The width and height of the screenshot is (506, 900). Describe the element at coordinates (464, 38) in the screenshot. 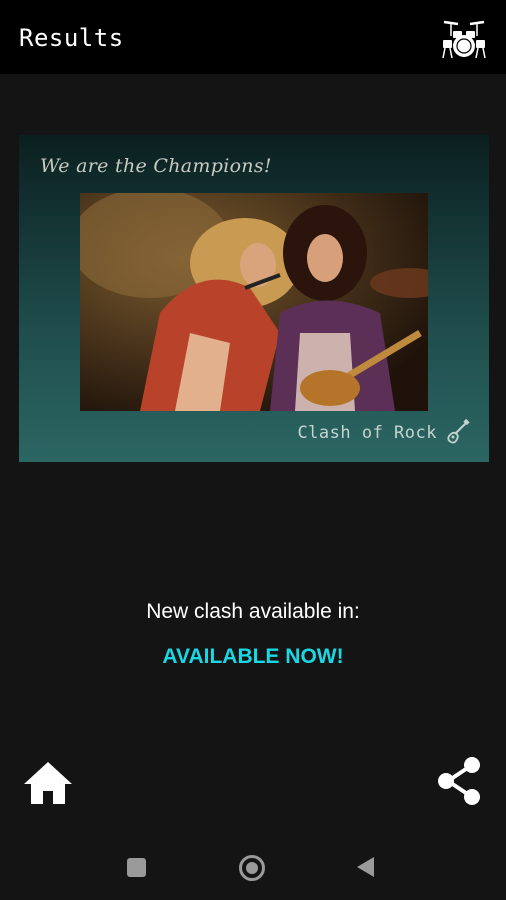

I see `drum-kit-icon` at that location.